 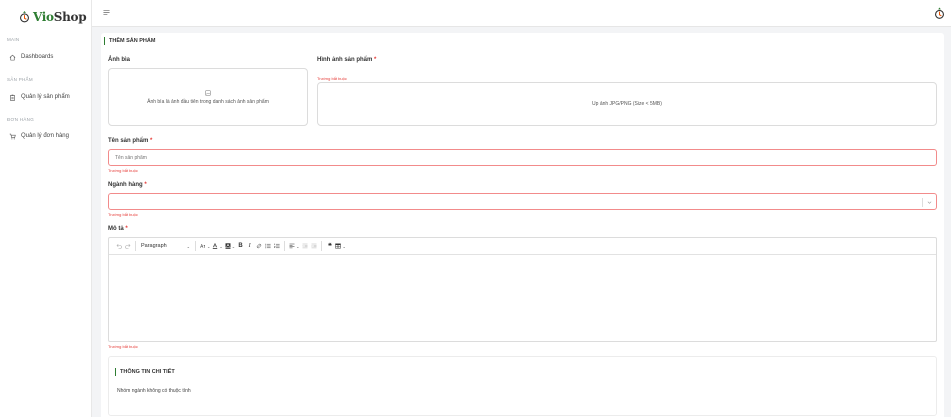 I want to click on category-error: Trường bắt buộc, so click(x=123, y=214).